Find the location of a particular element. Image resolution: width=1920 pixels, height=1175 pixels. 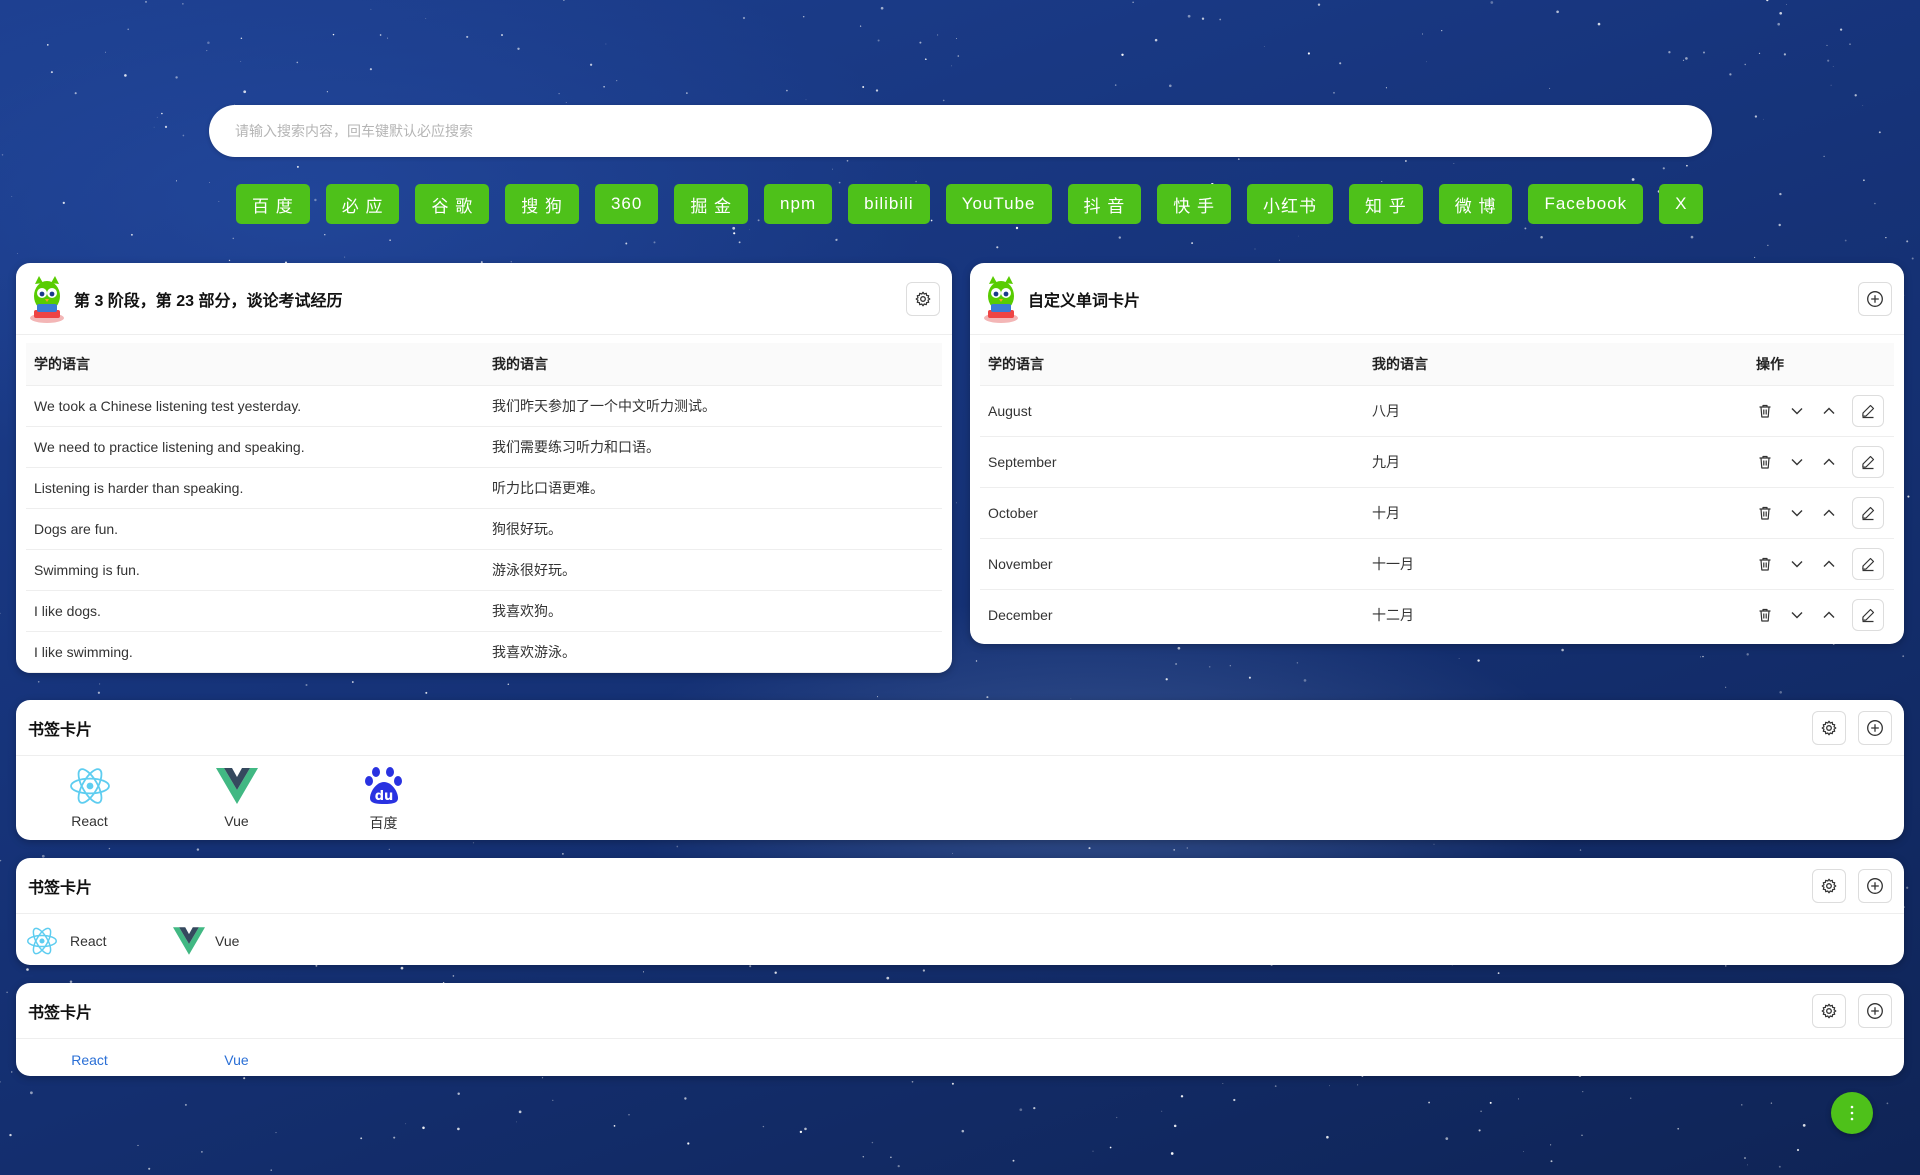

lesson-card-header: 第 3 阶段，第 23 部分，谈论考试经历 is located at coordinates (484, 299).